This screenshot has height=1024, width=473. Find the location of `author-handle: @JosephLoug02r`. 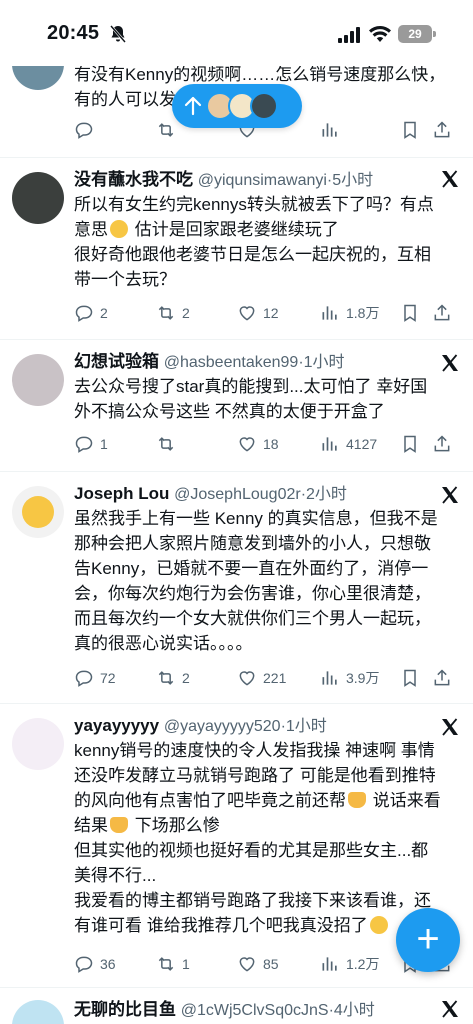

author-handle: @JosephLoug02r is located at coordinates (237, 494).